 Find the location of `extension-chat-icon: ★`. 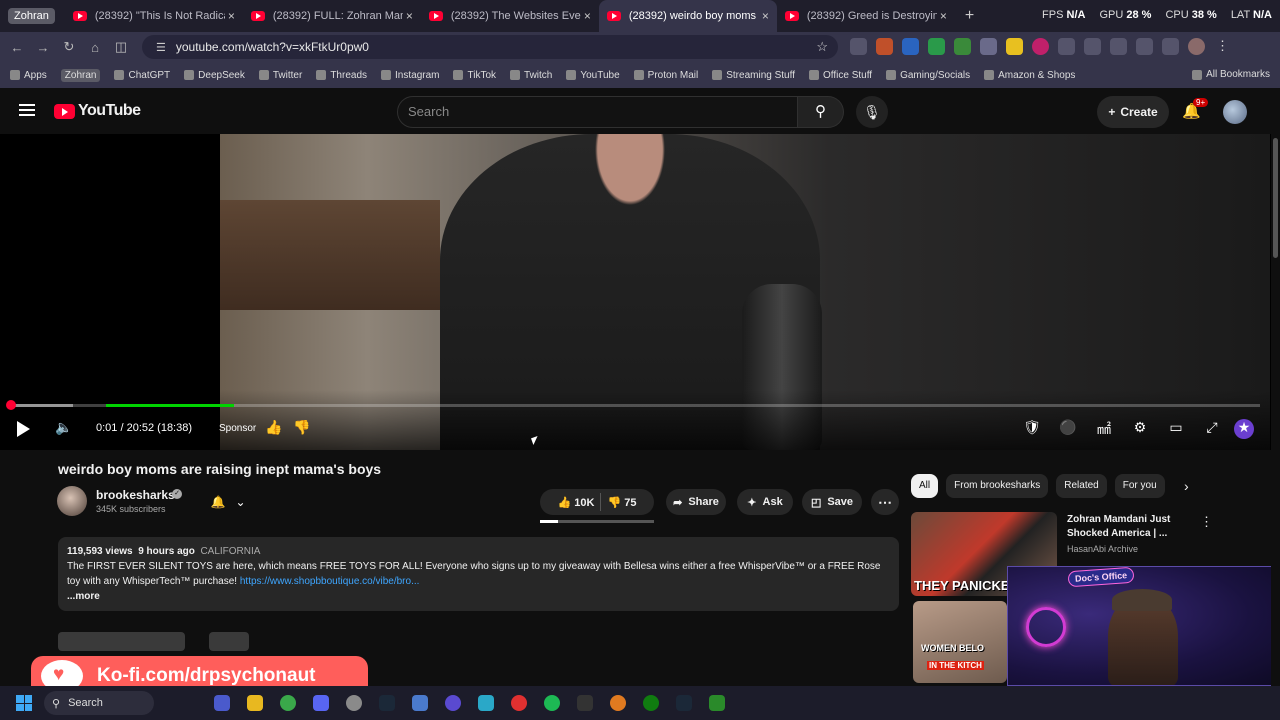

extension-chat-icon: ★ is located at coordinates (1244, 429).